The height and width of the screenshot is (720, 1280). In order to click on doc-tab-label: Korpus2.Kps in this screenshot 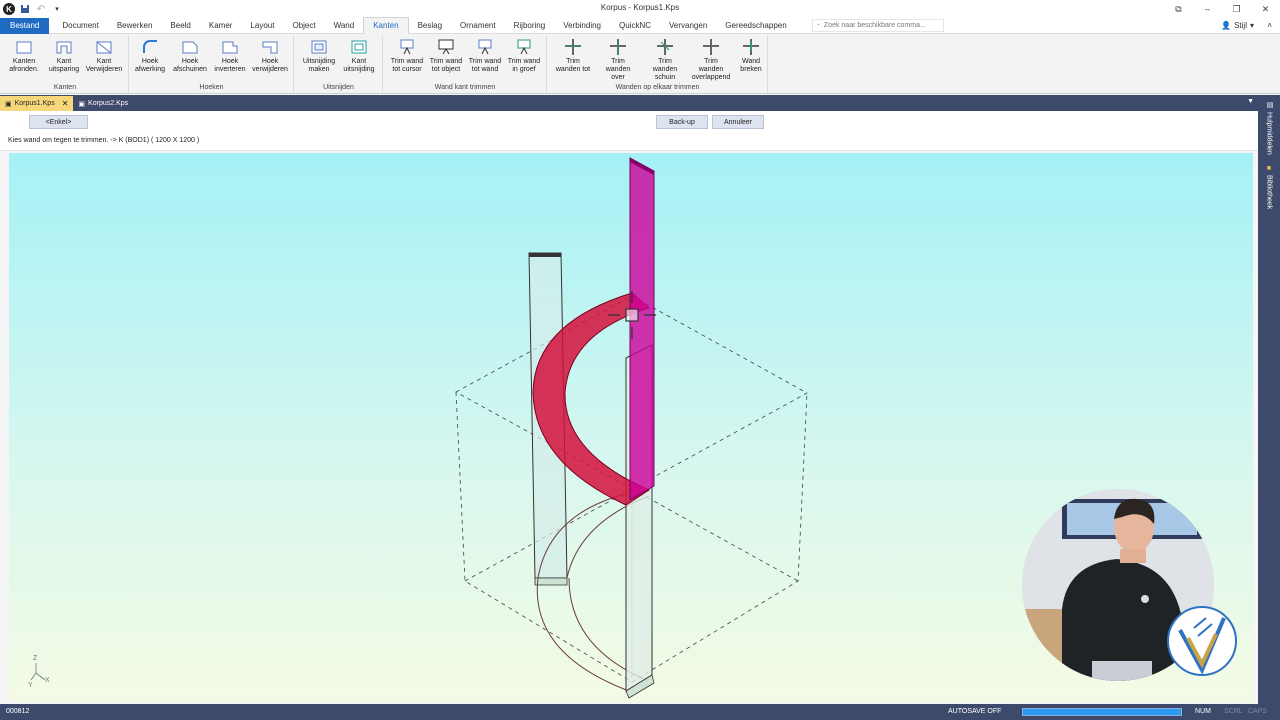, I will do `click(108, 103)`.